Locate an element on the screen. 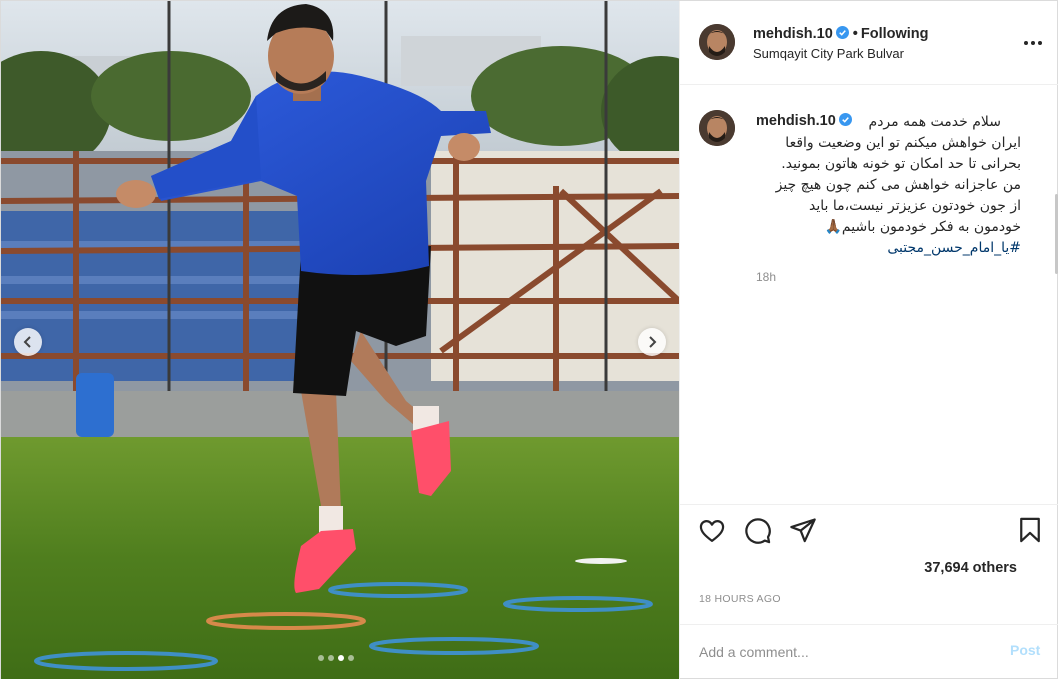  caption-line-6: خودمون به فکر خودمون باشیم🙏🏾 is located at coordinates (923, 227).